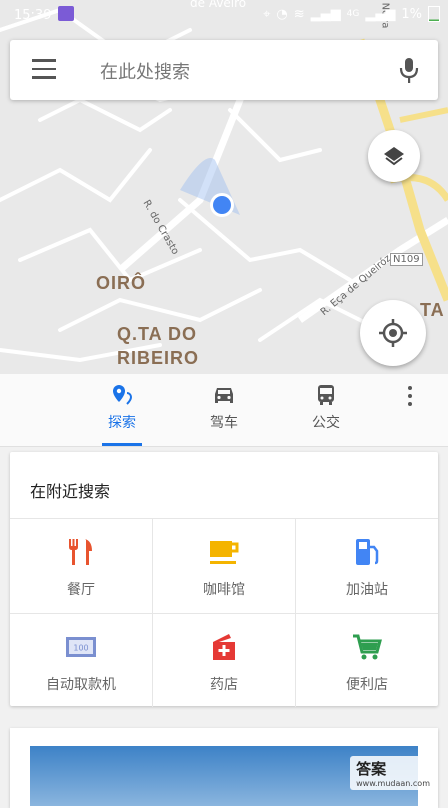 Image resolution: width=448 pixels, height=808 pixels. I want to click on status-bar: 15:39 de Aveiro ⌖ ◔ ≋ ▂▄▆ 4G ▂▄▆ 1%, so click(224, 17).